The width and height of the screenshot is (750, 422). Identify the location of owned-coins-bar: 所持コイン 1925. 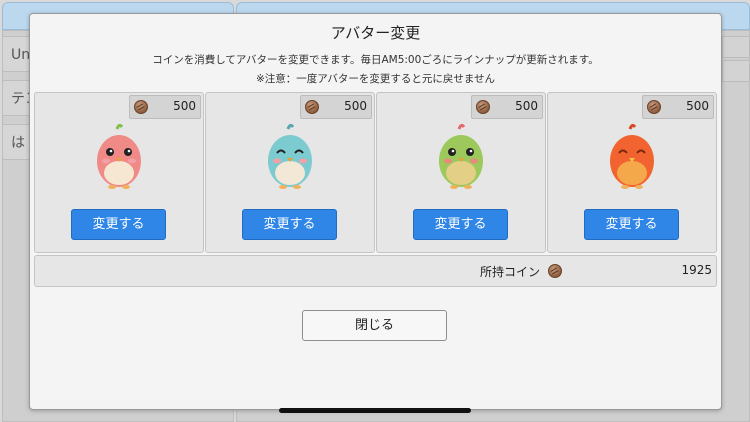
(375, 271).